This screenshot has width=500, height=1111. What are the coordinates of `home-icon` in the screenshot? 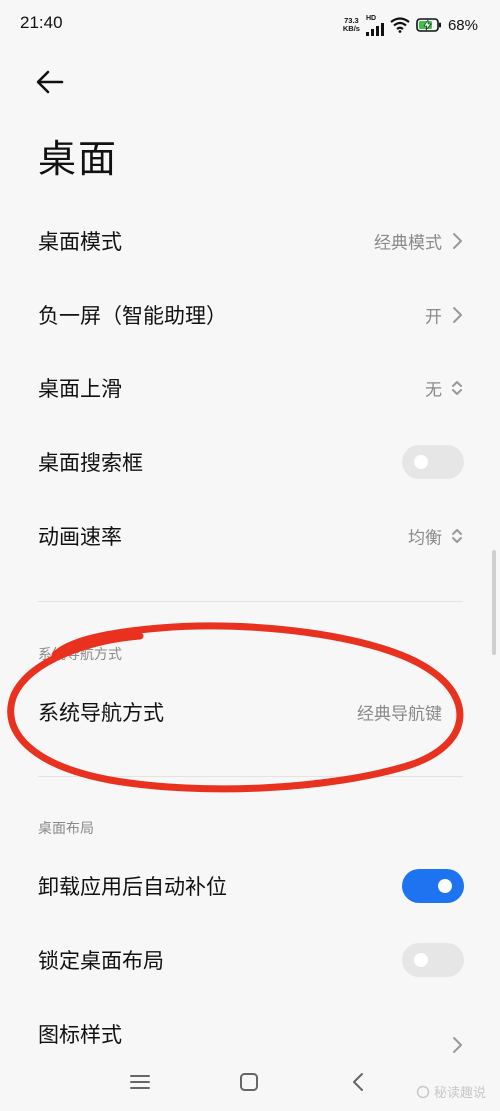 It's located at (249, 1082).